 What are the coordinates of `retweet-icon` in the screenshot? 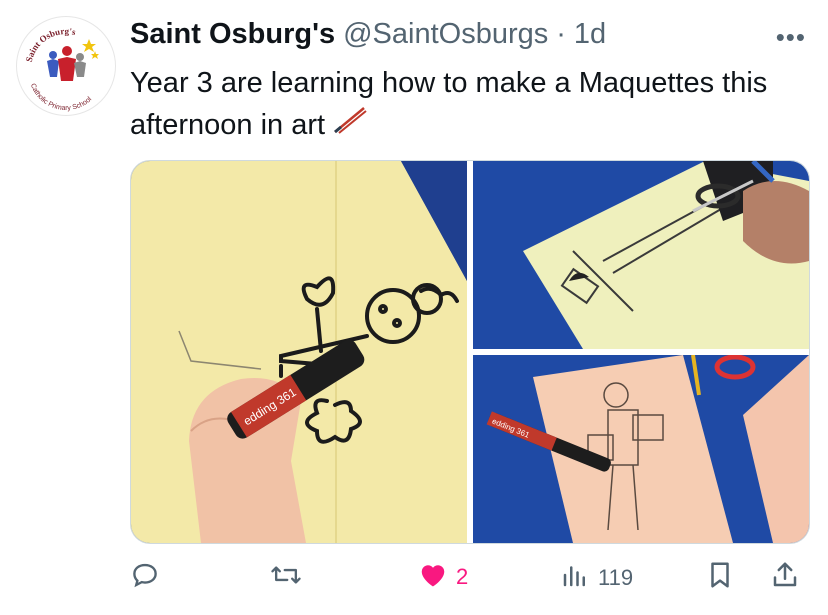 It's located at (286, 578).